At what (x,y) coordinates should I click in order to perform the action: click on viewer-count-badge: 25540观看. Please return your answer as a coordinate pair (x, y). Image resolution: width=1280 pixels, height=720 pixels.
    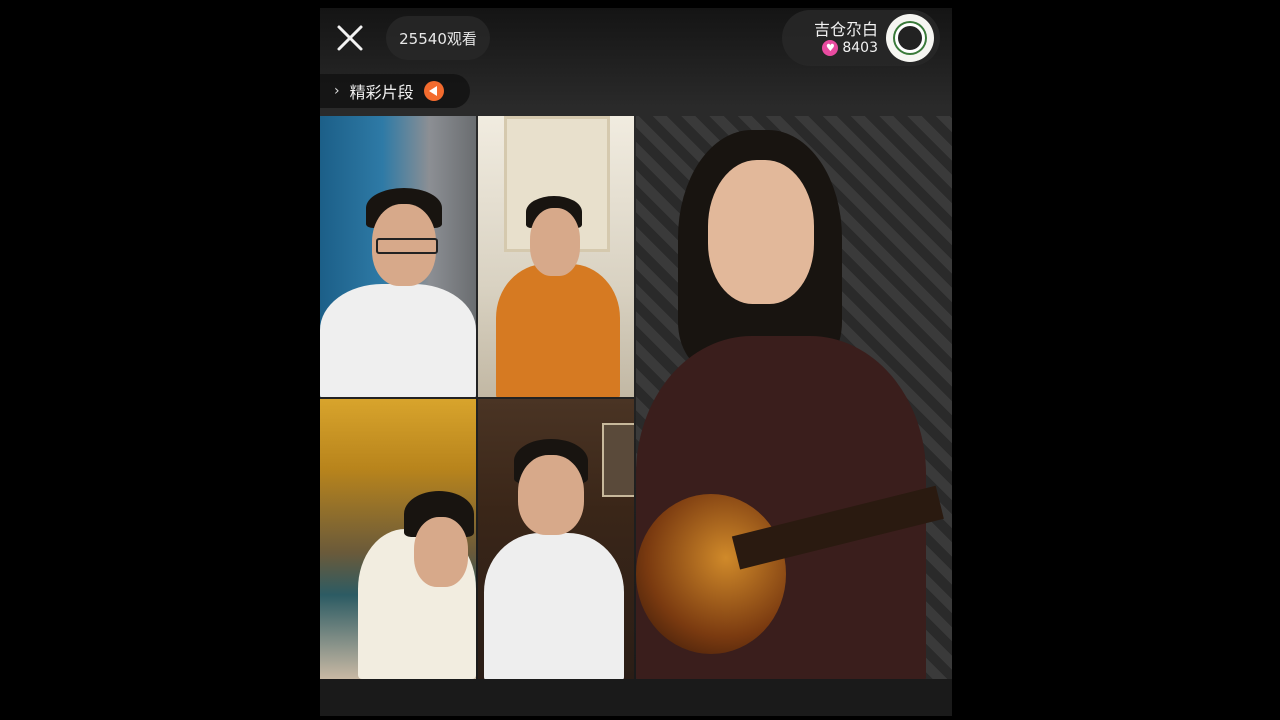
    Looking at the image, I should click on (438, 38).